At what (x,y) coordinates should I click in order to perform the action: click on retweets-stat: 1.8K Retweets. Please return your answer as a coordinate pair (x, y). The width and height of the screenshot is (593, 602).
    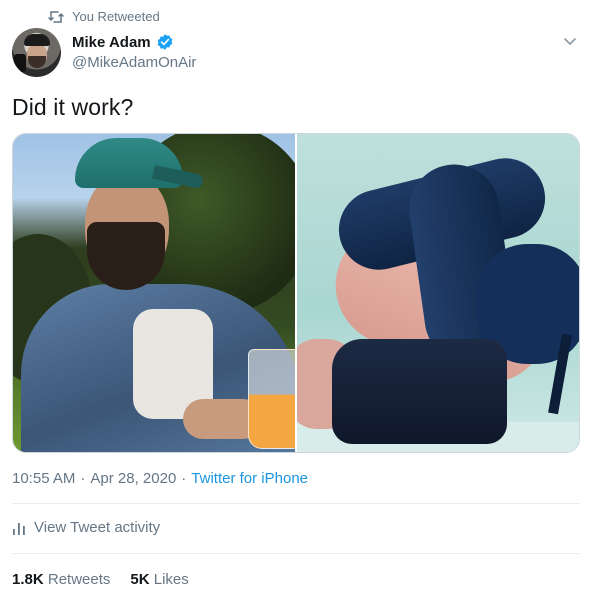
    Looking at the image, I should click on (61, 579).